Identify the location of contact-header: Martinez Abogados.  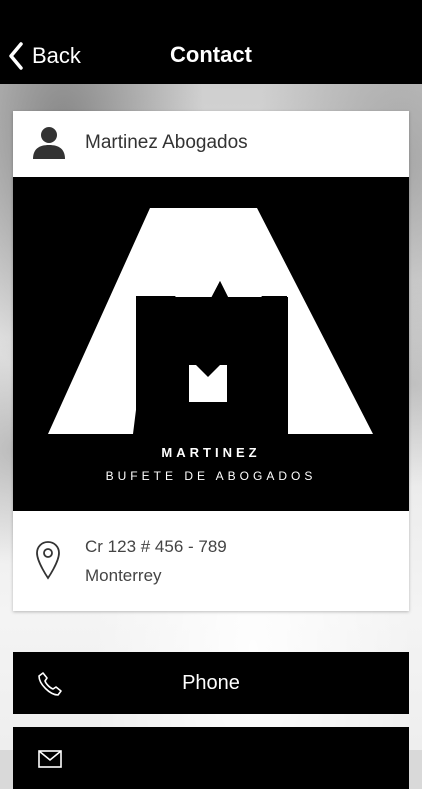
(211, 144).